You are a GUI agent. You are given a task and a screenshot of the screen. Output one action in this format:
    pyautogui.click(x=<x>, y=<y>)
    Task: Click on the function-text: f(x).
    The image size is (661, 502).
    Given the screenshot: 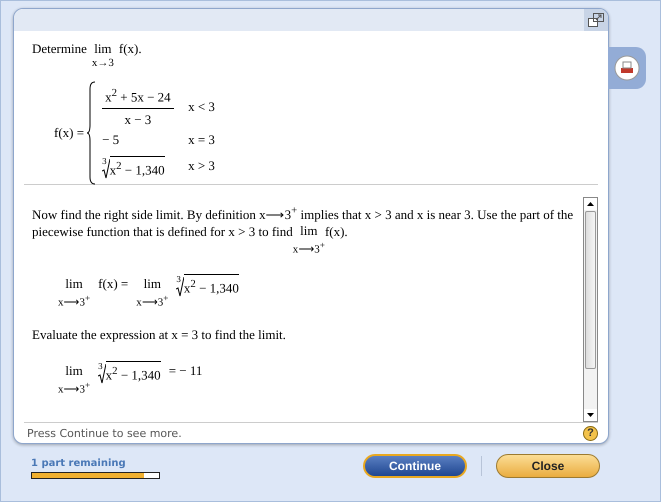 What is the action you would take?
    pyautogui.click(x=130, y=49)
    